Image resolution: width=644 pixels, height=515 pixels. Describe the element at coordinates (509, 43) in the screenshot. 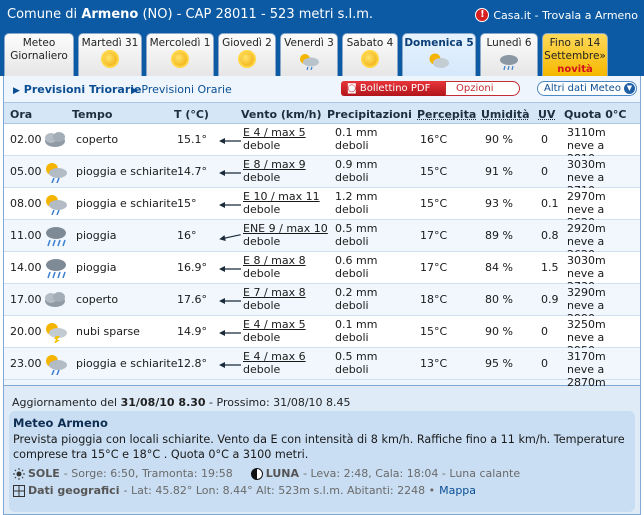

I see `tab-label: Lunedì 6` at that location.